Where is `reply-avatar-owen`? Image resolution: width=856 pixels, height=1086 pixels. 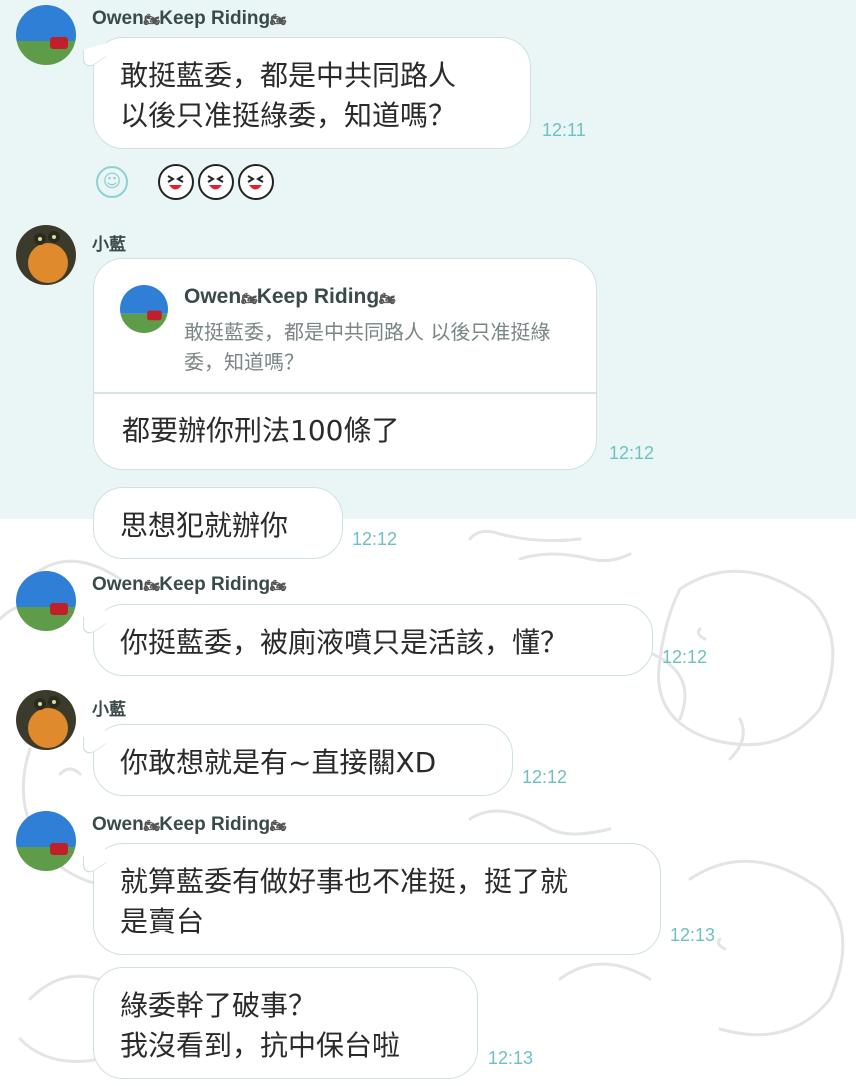
reply-avatar-owen is located at coordinates (144, 309).